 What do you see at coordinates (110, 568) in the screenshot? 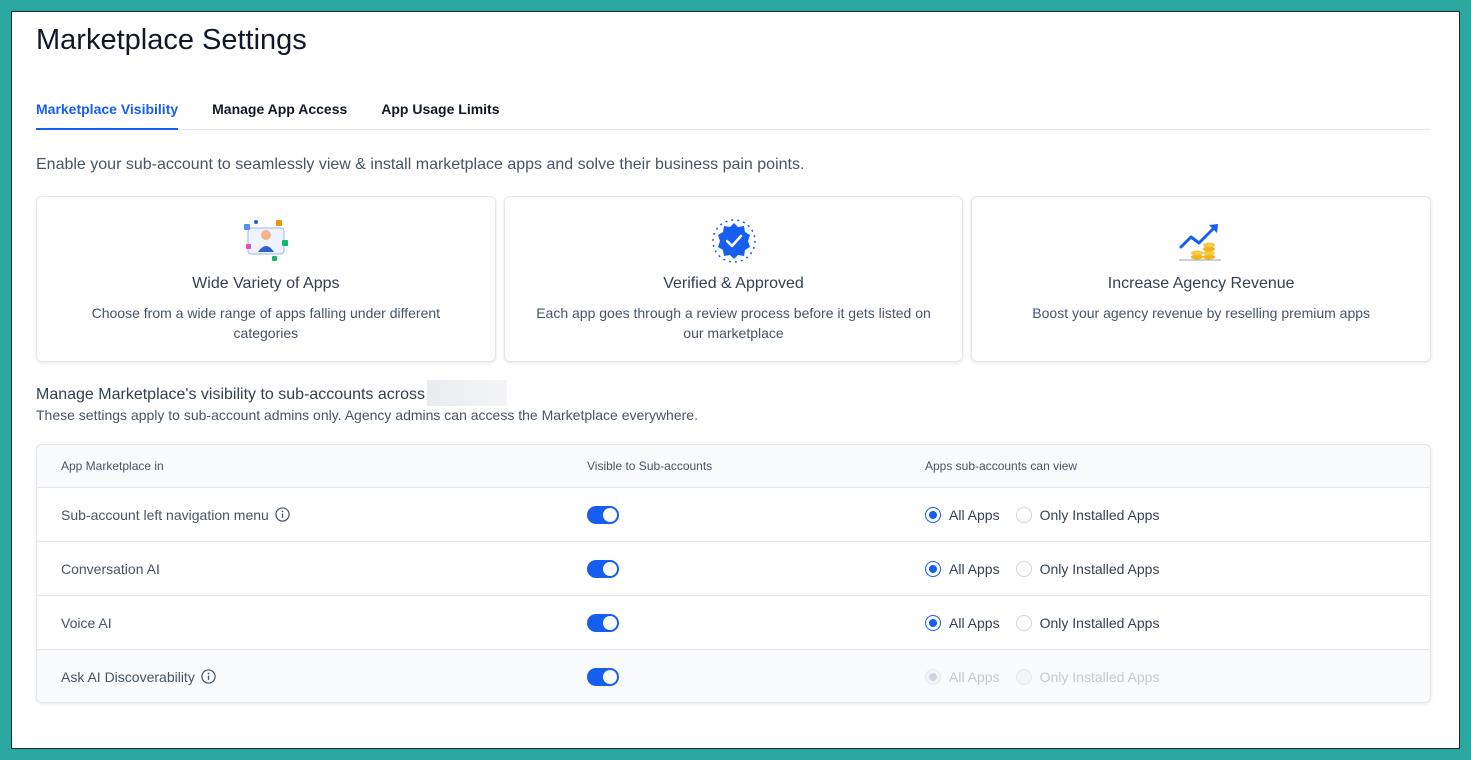
I see `row-label: Conversation AI` at bounding box center [110, 568].